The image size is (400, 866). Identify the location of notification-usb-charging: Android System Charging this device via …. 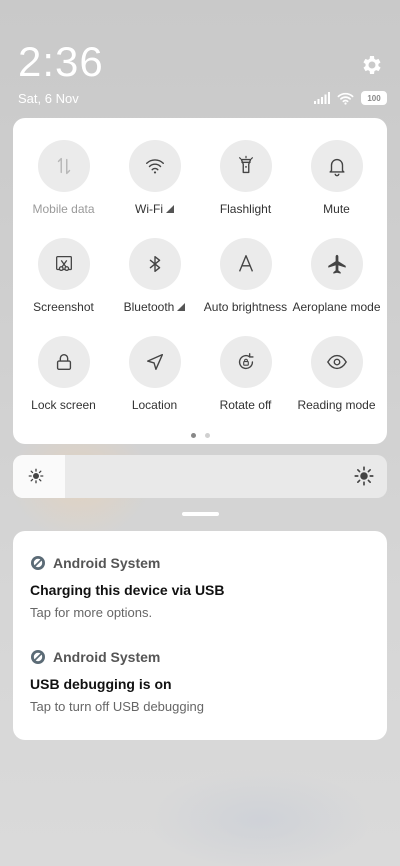
(200, 587).